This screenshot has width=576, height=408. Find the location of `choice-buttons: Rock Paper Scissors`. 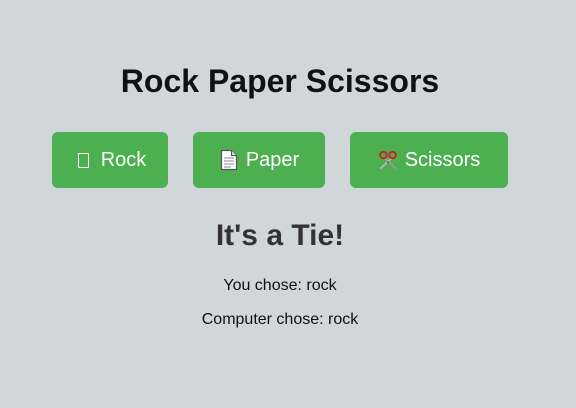

choice-buttons: Rock Paper Scissors is located at coordinates (288, 160).